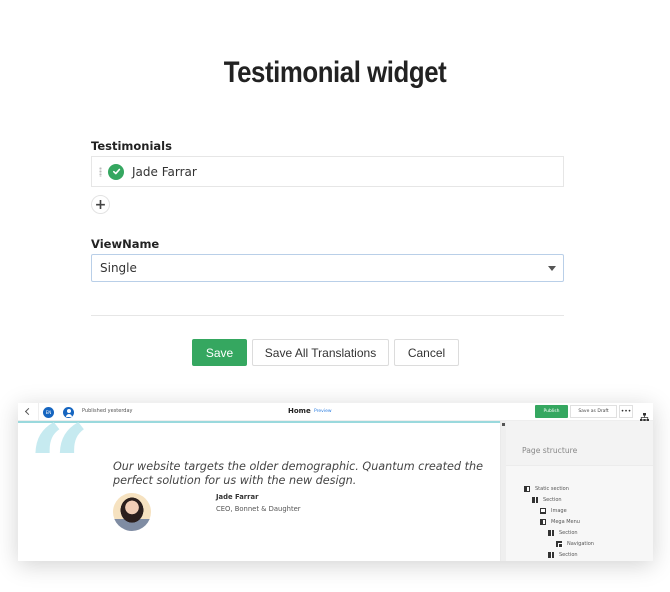 The image size is (670, 592). Describe the element at coordinates (258, 509) in the screenshot. I see `author-role: CEO, Bonnet & Daughter` at that location.